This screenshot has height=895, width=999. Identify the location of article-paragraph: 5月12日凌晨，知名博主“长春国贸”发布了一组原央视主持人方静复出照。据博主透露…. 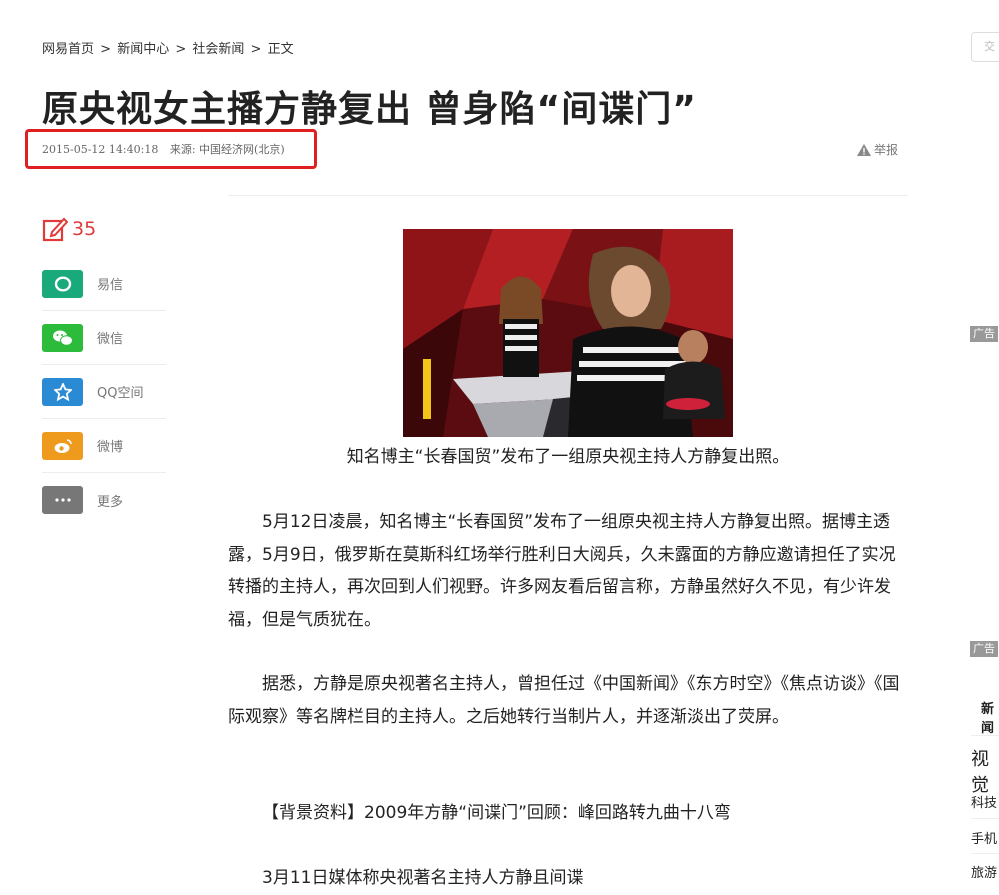
(562, 571).